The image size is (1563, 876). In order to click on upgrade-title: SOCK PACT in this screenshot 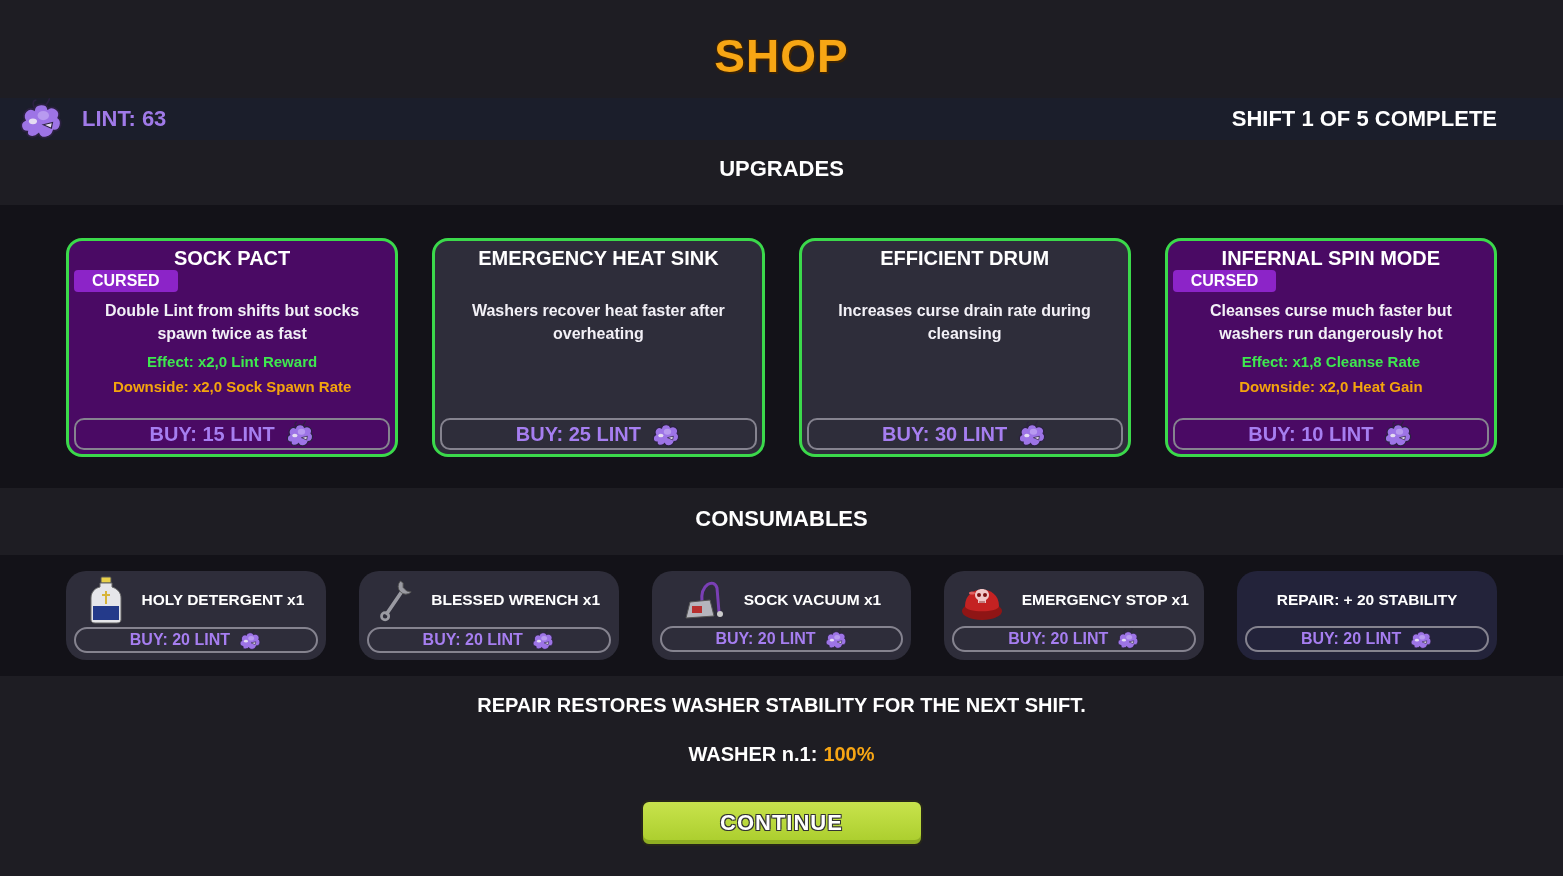, I will do `click(232, 258)`.